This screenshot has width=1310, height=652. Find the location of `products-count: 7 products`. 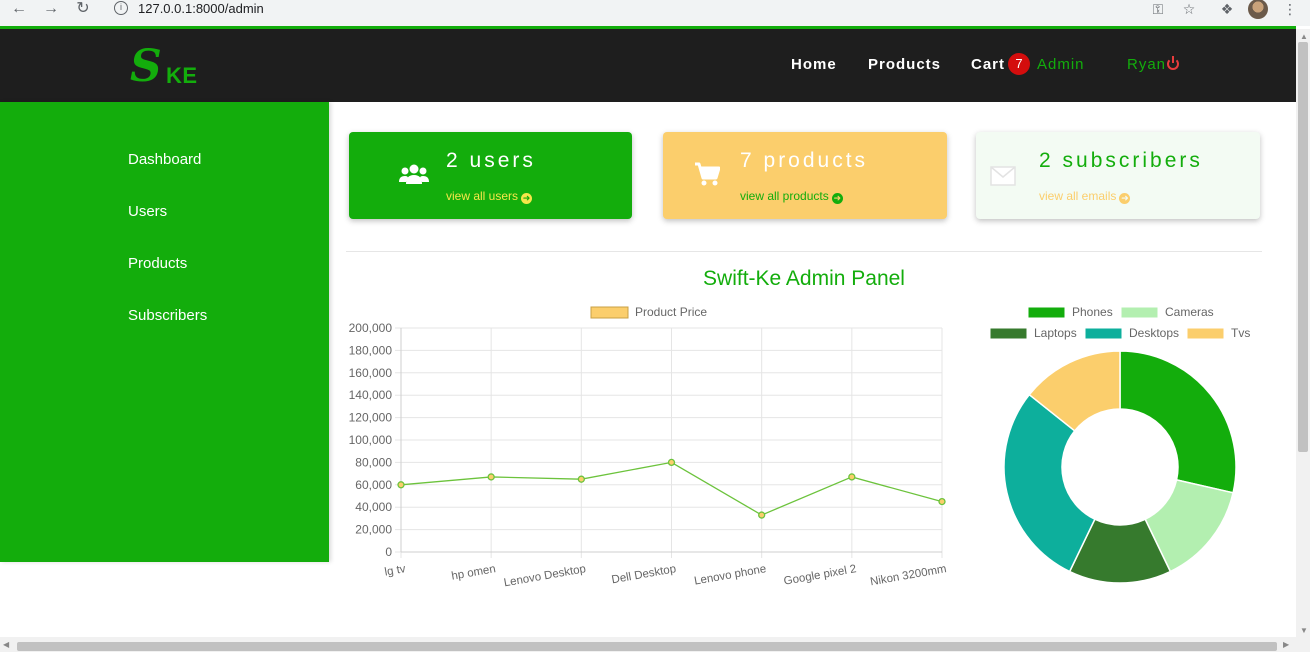

products-count: 7 products is located at coordinates (804, 160).